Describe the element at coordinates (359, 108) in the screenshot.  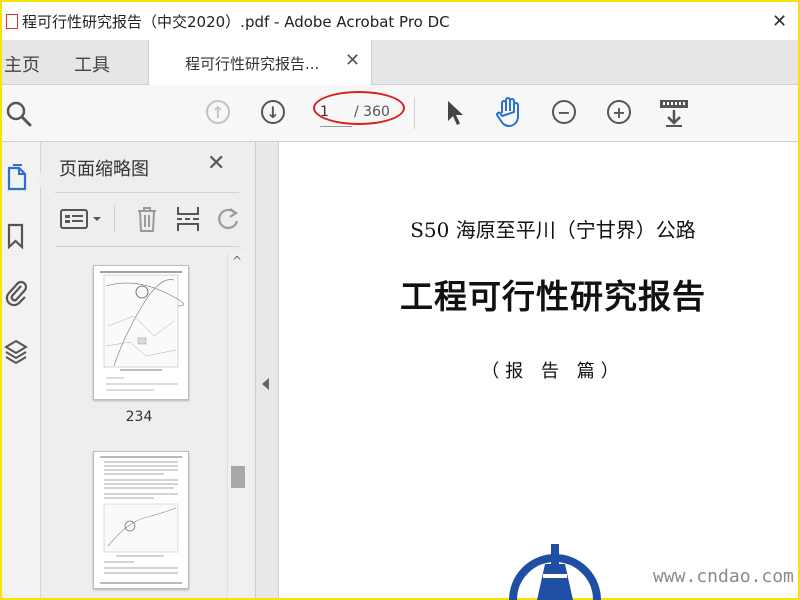
I see `red-annotation-circle` at that location.